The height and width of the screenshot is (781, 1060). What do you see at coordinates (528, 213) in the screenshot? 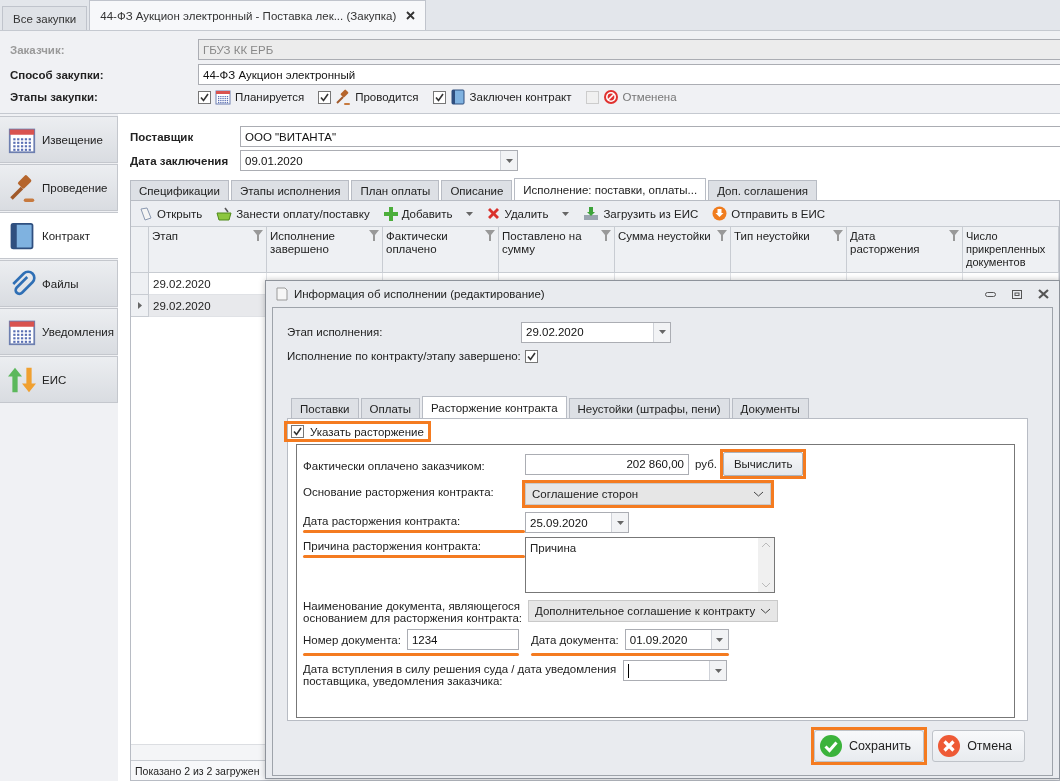
I see `toolbar-button: Удалить` at bounding box center [528, 213].